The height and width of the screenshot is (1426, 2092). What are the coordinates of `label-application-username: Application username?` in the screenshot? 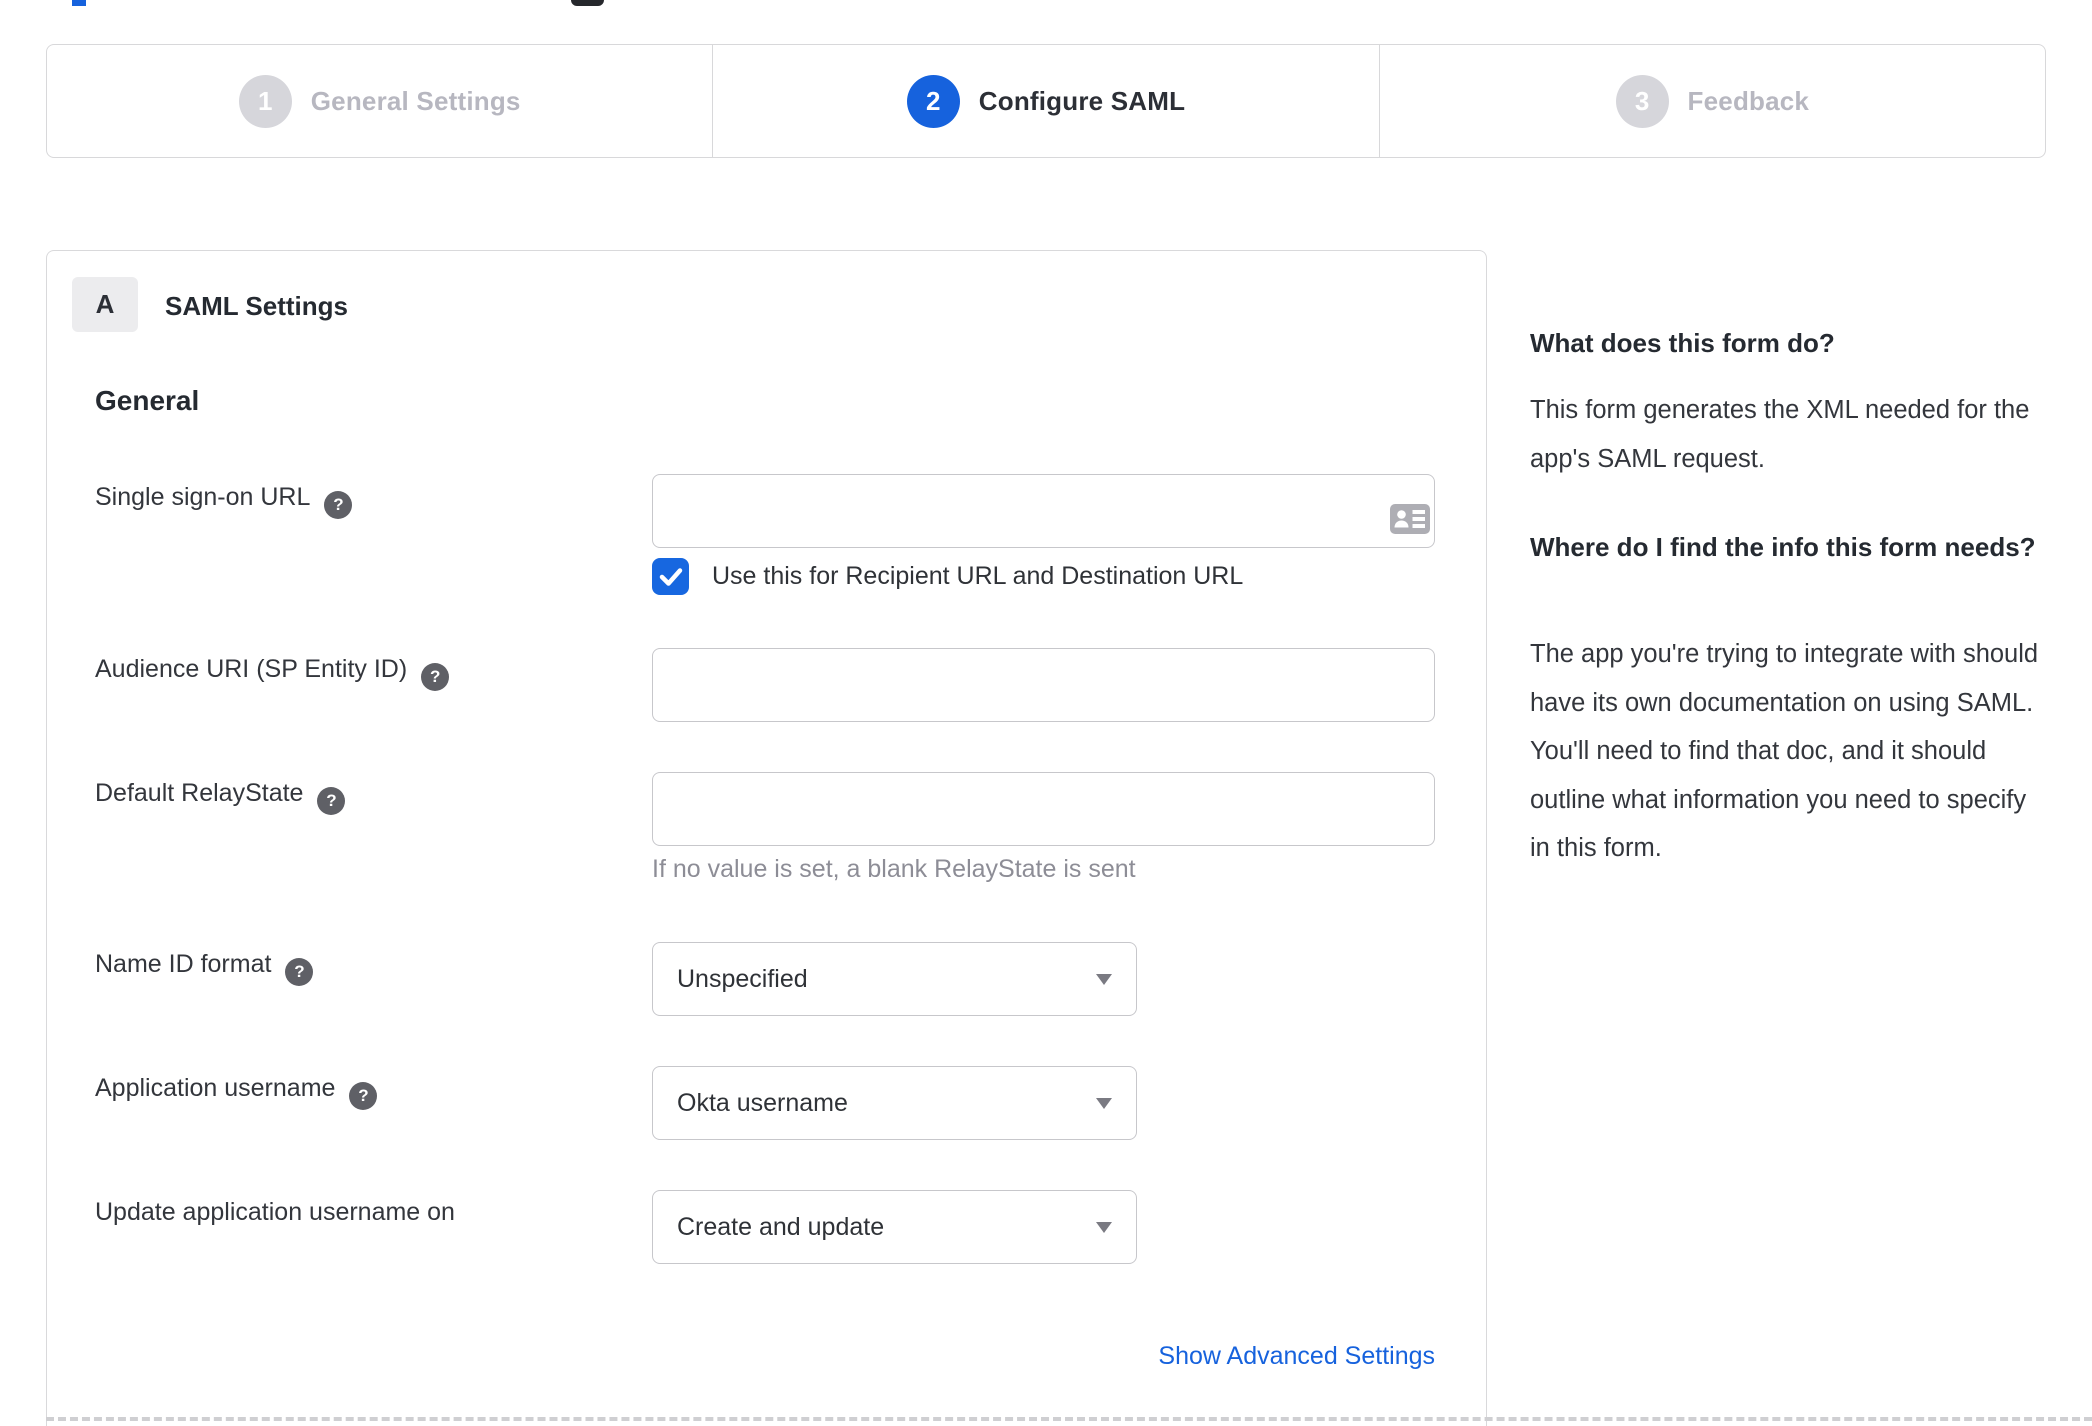 It's located at (236, 1092).